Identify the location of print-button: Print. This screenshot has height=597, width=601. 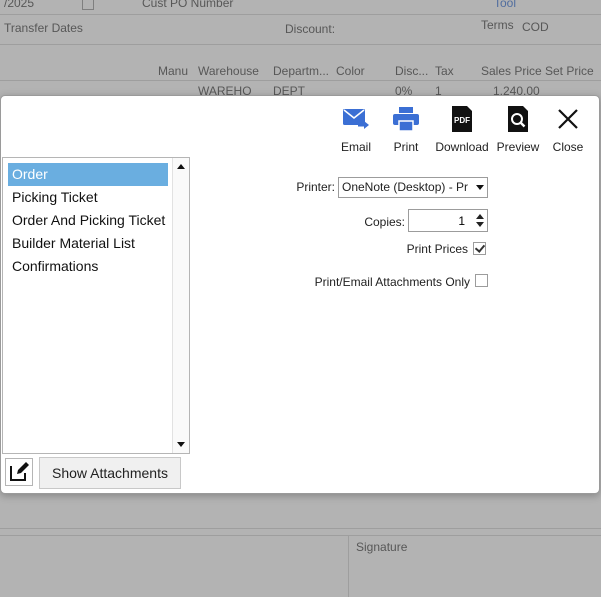
(406, 129).